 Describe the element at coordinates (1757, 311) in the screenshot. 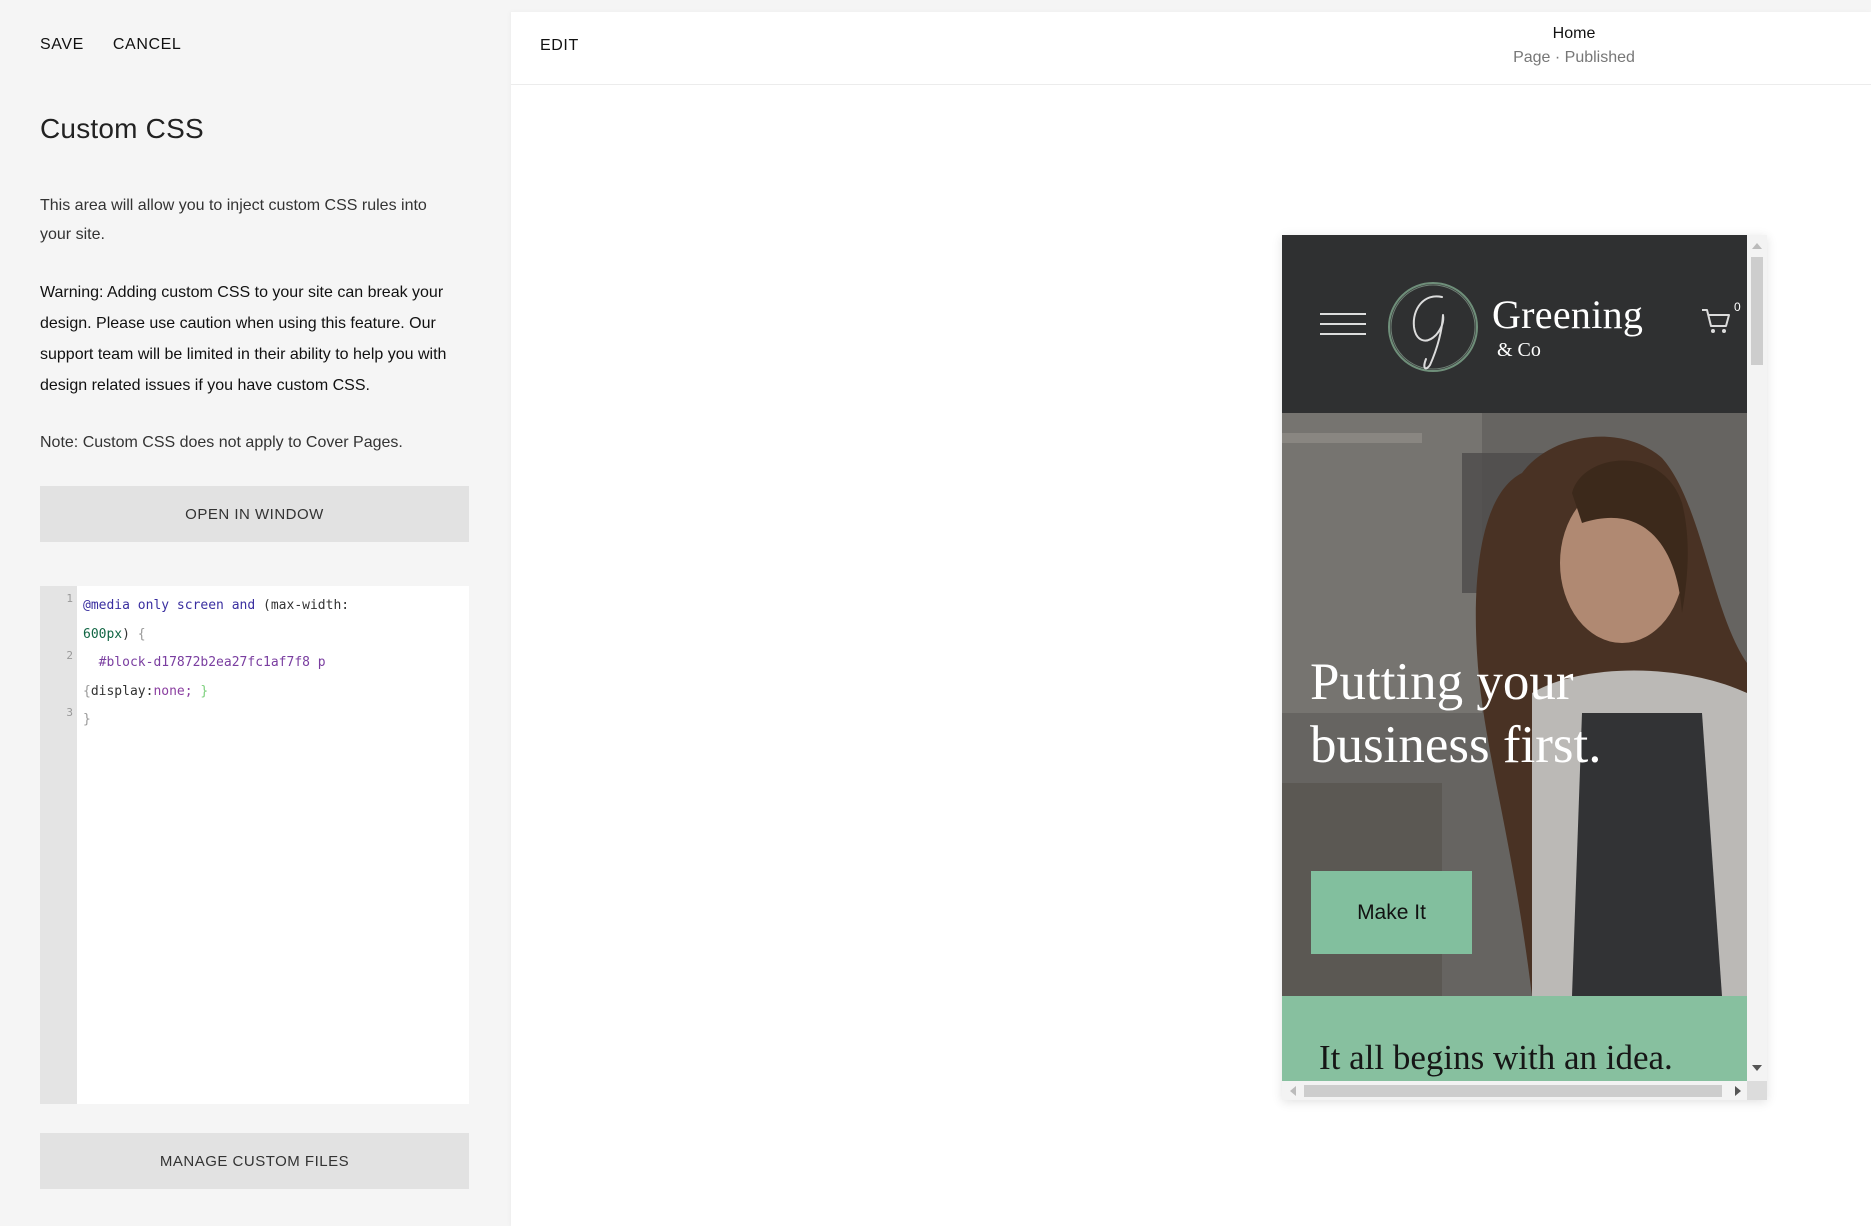

I see `vertical-scroll-thumb` at that location.